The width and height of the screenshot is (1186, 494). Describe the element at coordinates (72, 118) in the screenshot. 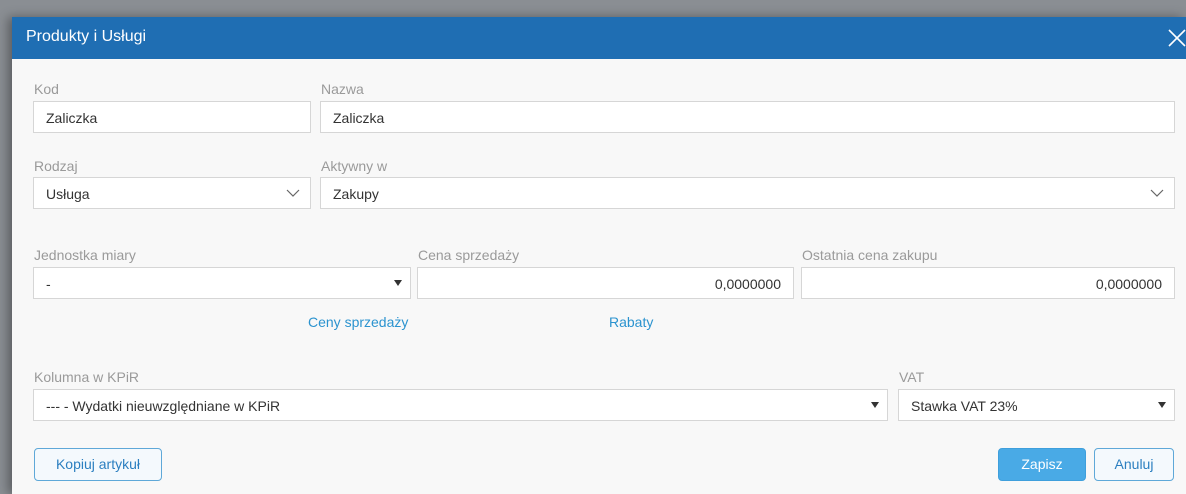

I see `kod-value: Zaliczka` at that location.